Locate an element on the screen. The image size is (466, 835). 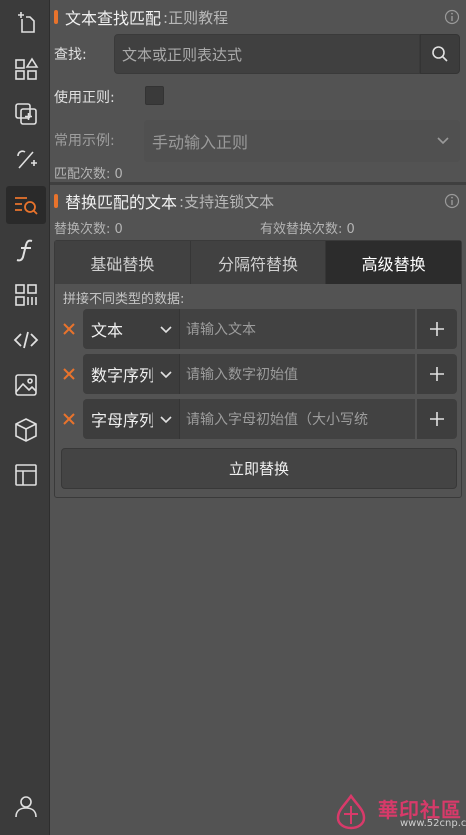
watermark-logo-icon is located at coordinates (351, 811).